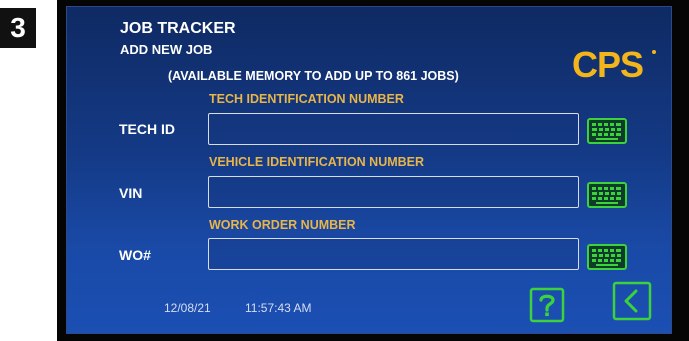 Image resolution: width=689 pixels, height=341 pixels. I want to click on cps-logo-text: CPS, so click(607, 64).